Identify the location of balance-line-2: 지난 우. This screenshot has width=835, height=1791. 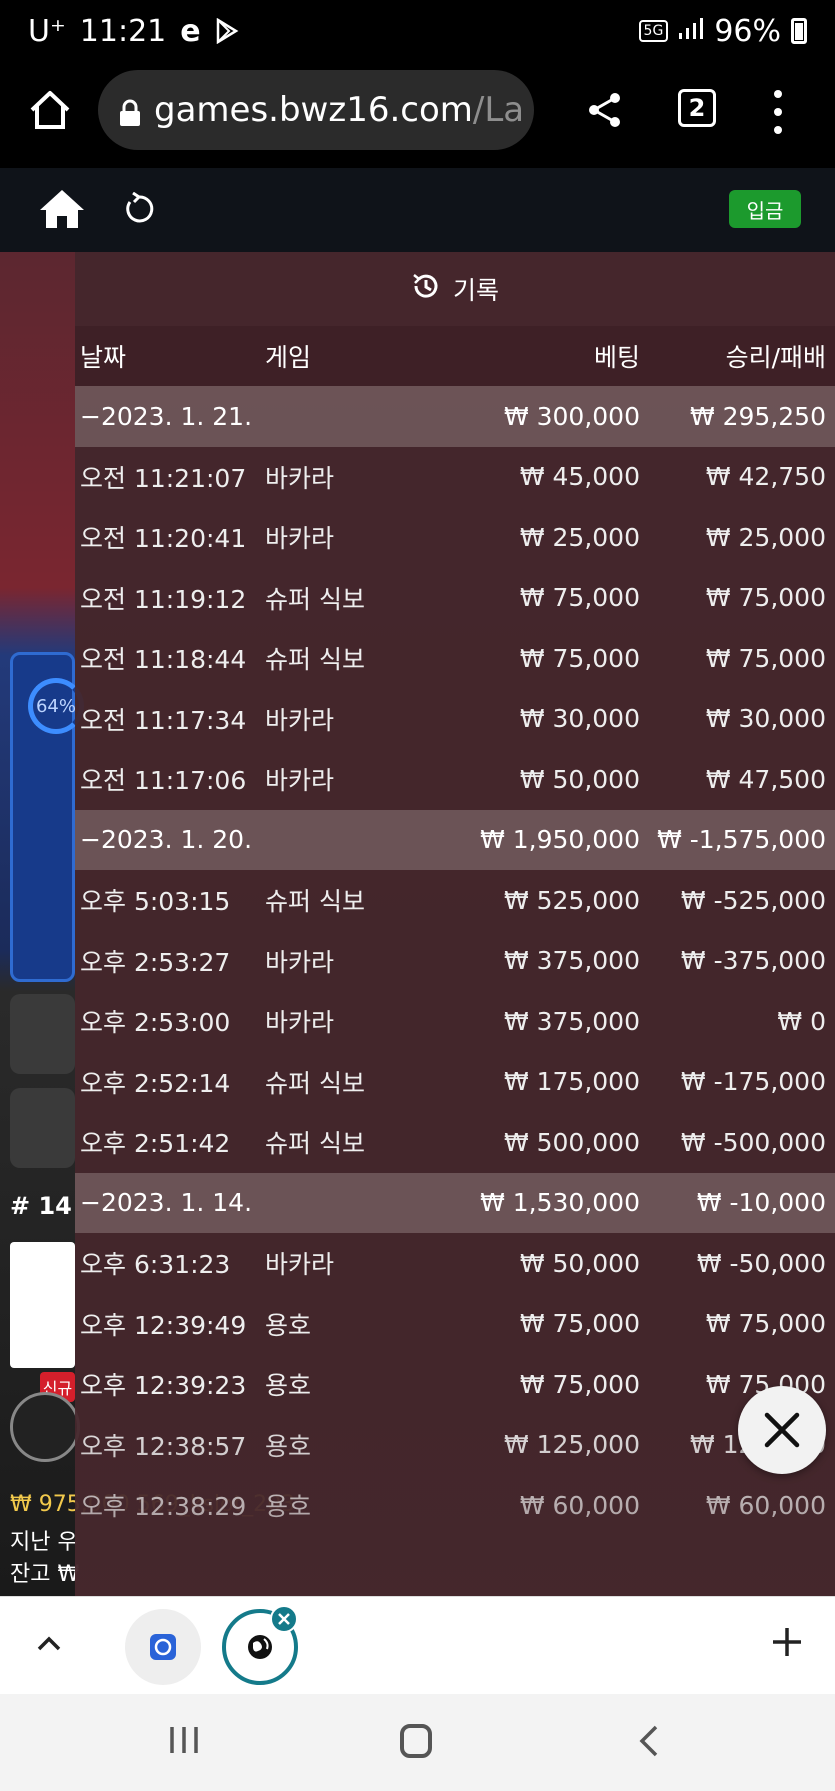
(44, 1542).